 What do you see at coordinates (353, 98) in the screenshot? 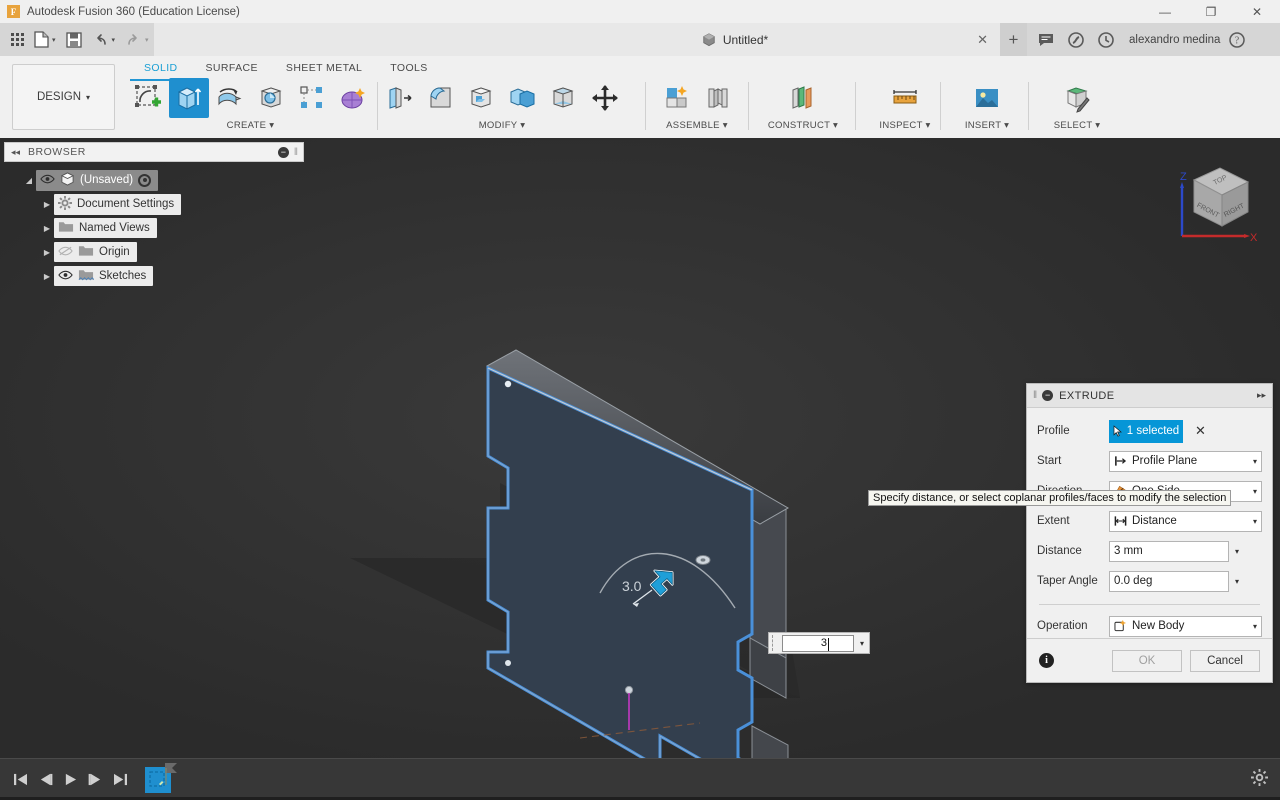
I see `form-icon` at bounding box center [353, 98].